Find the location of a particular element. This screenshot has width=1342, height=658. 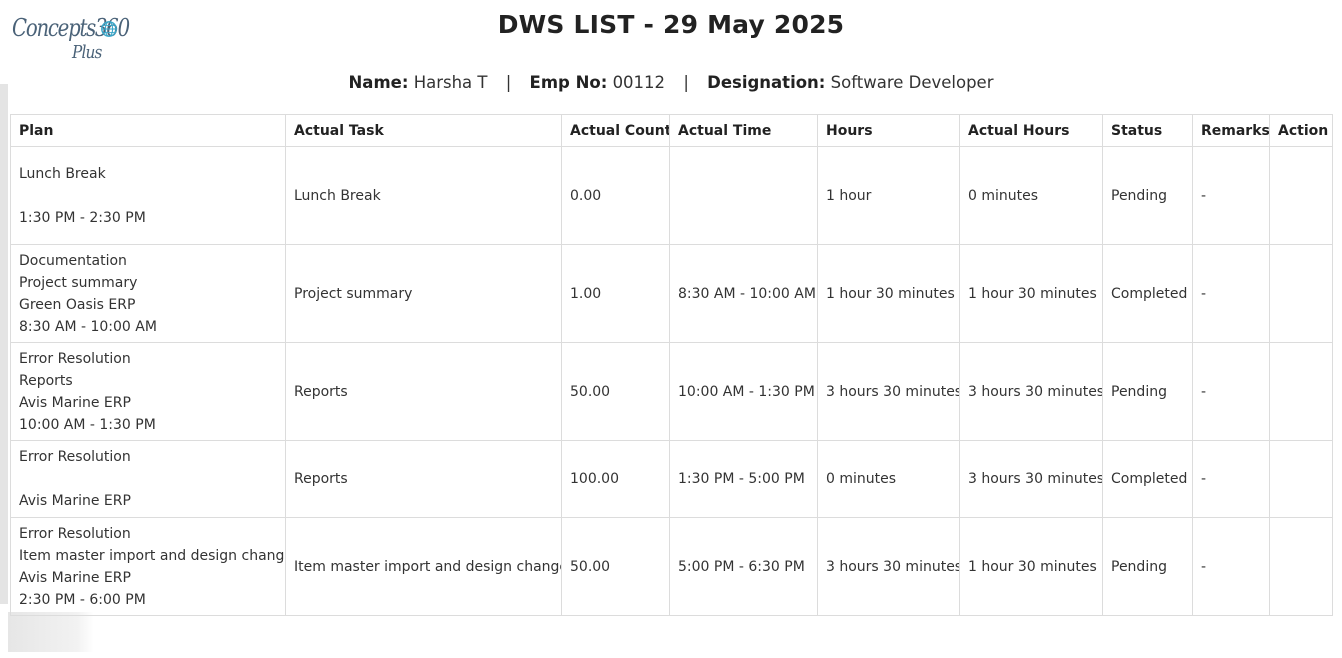

column-header-actual-count: Actual Count is located at coordinates (615, 130).